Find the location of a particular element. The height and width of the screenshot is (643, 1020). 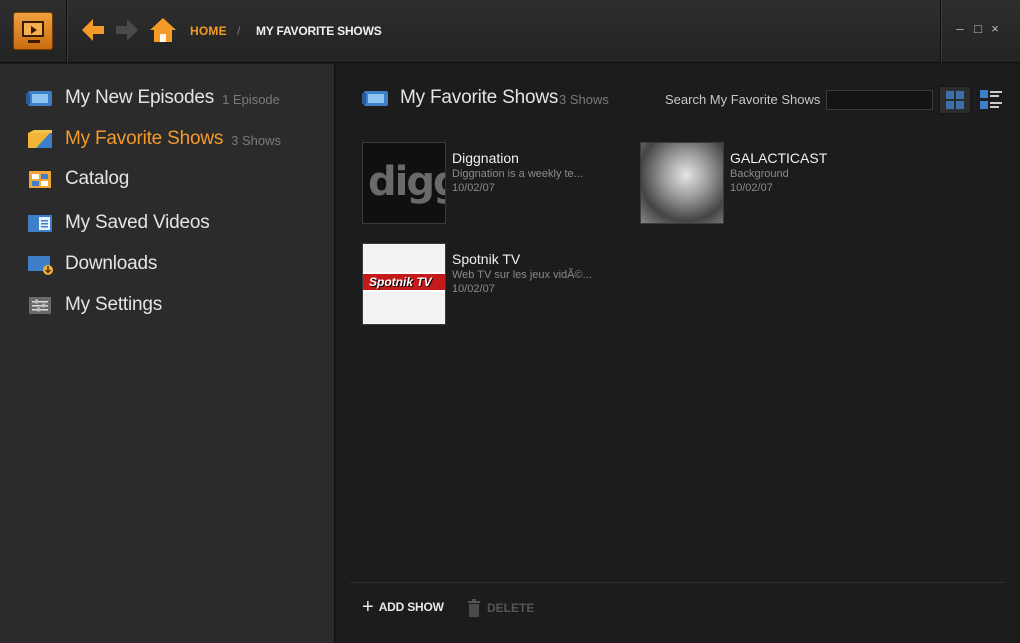

show-thumbnail: Spotnik TV is located at coordinates (404, 284).